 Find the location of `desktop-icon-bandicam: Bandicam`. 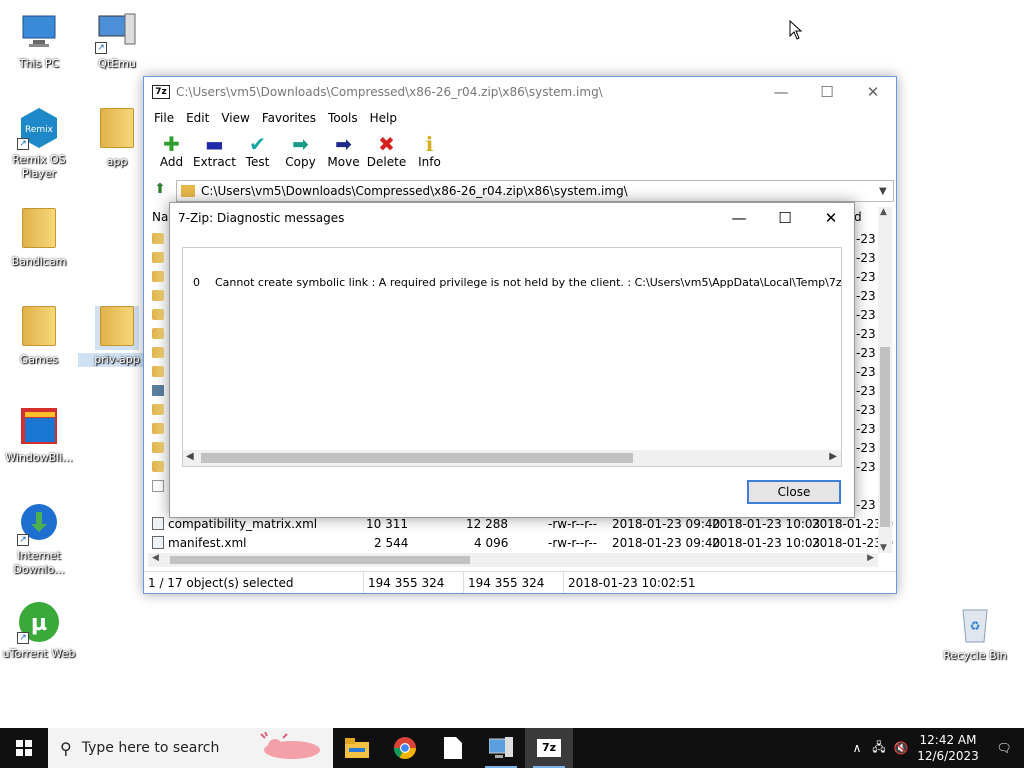

desktop-icon-bandicam: Bandicam is located at coordinates (39, 237).